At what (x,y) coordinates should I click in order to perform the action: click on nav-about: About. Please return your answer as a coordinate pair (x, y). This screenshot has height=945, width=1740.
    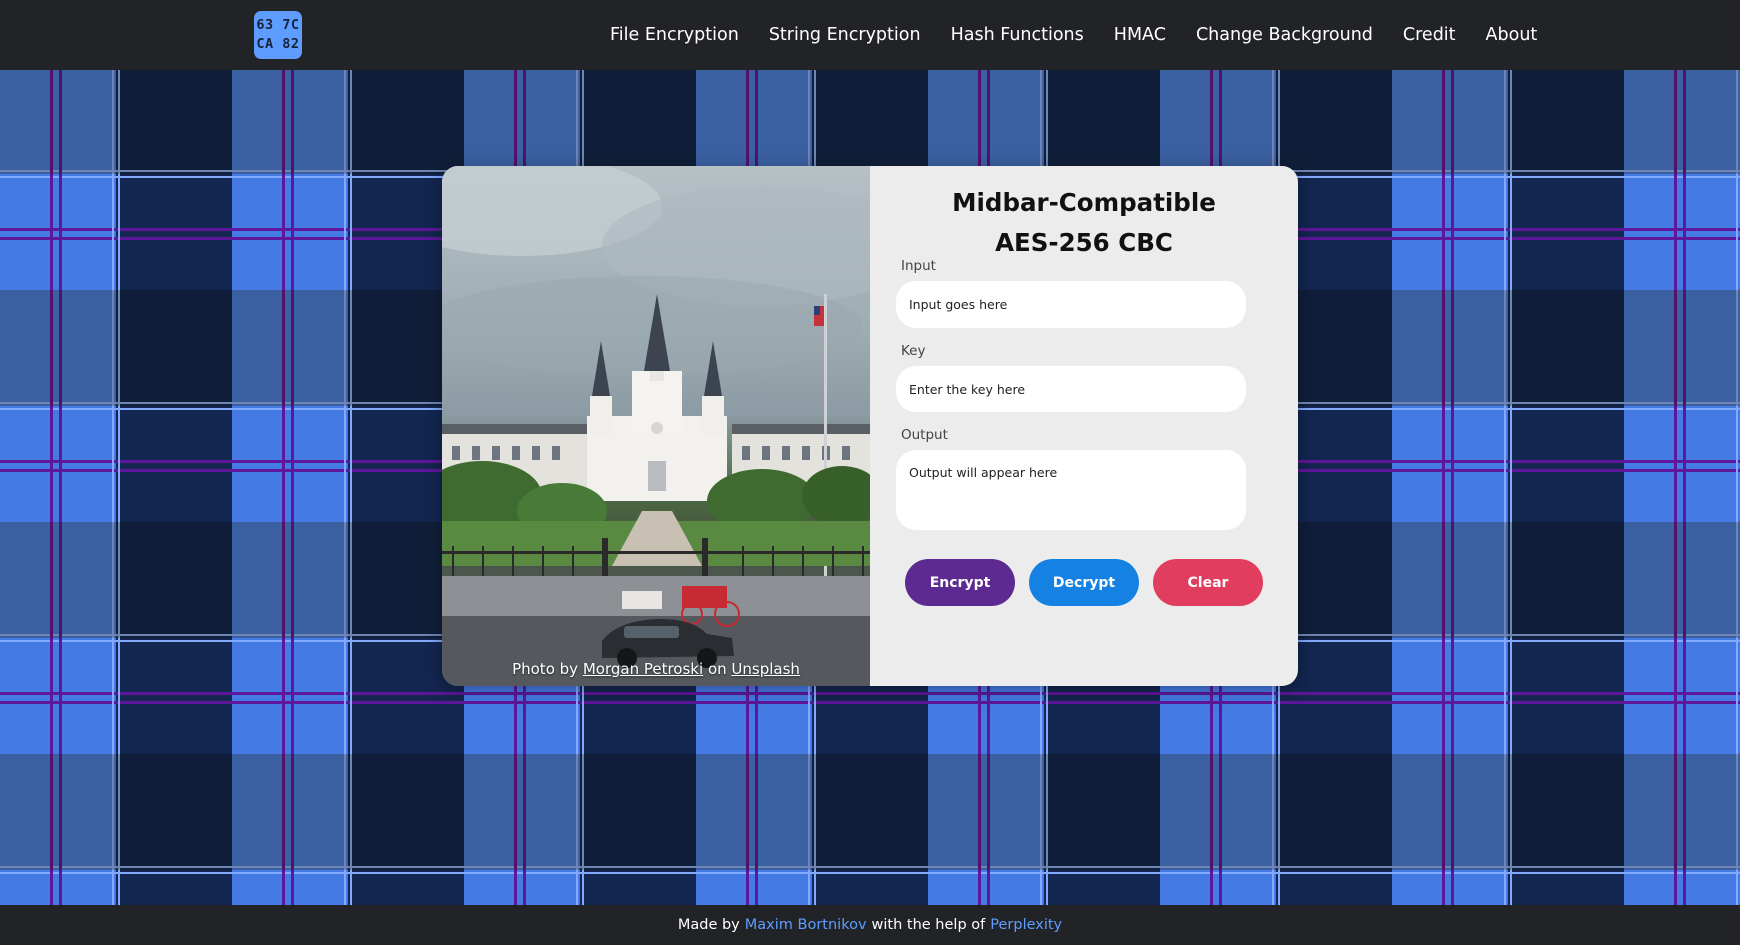
    Looking at the image, I should click on (1512, 35).